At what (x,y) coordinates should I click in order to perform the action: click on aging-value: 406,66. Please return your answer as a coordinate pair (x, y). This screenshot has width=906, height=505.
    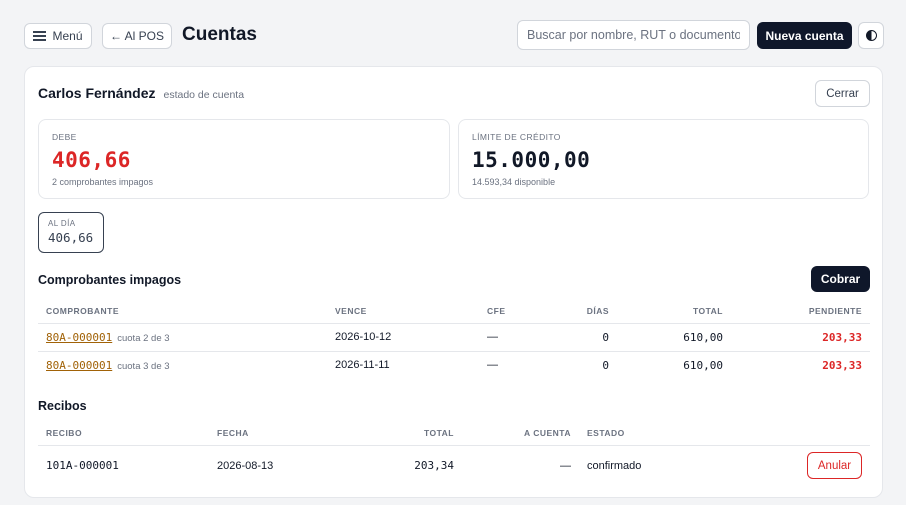
    Looking at the image, I should click on (71, 237).